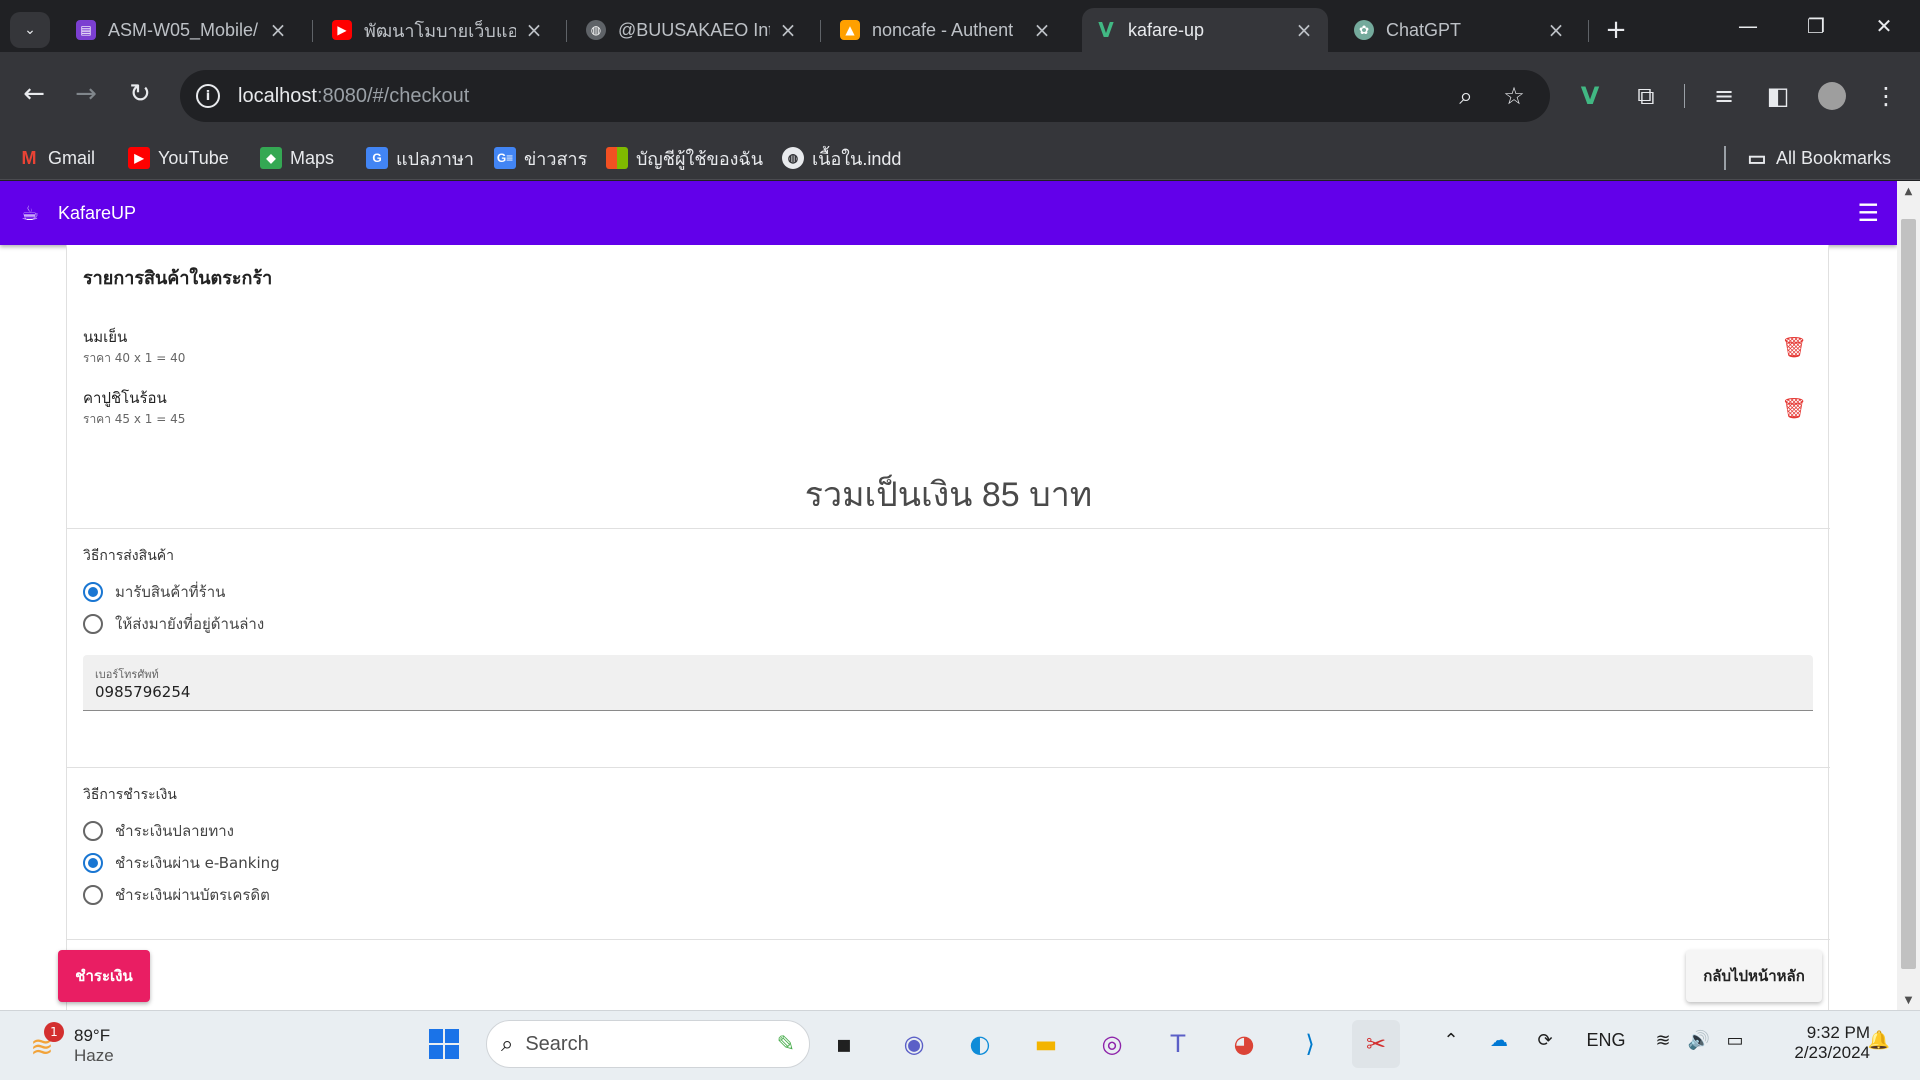 This screenshot has height=1080, width=1920. I want to click on kebab-menu-icon: ⋮, so click(1886, 96).